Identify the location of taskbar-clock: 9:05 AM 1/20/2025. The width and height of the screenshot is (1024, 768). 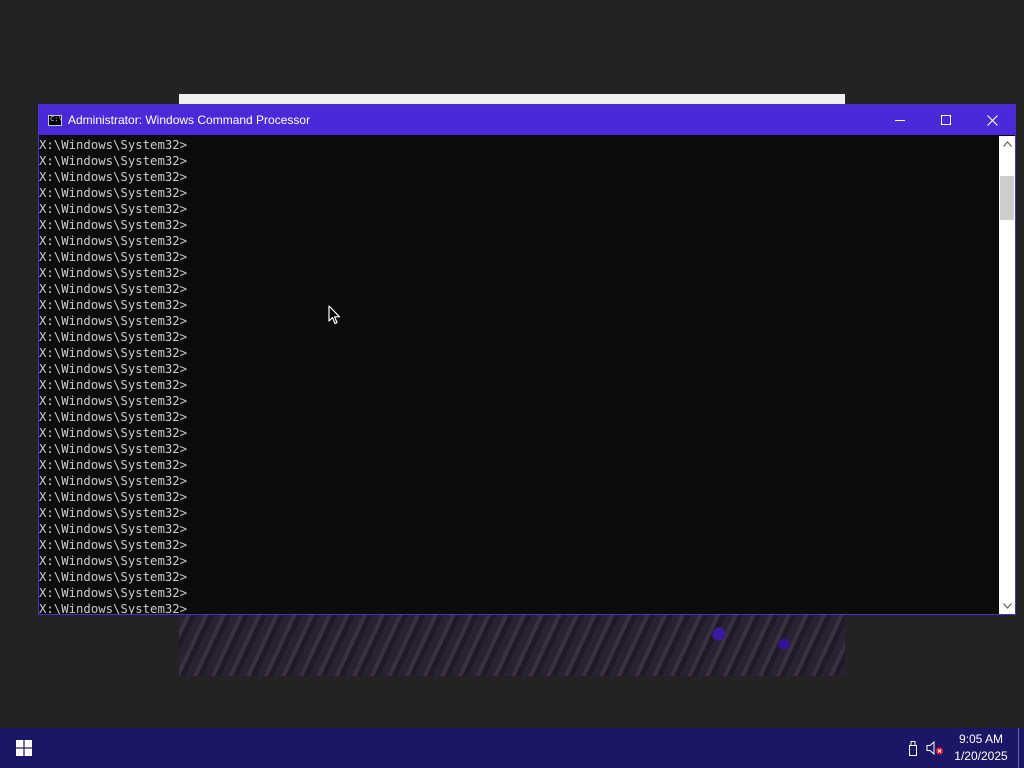
(981, 748).